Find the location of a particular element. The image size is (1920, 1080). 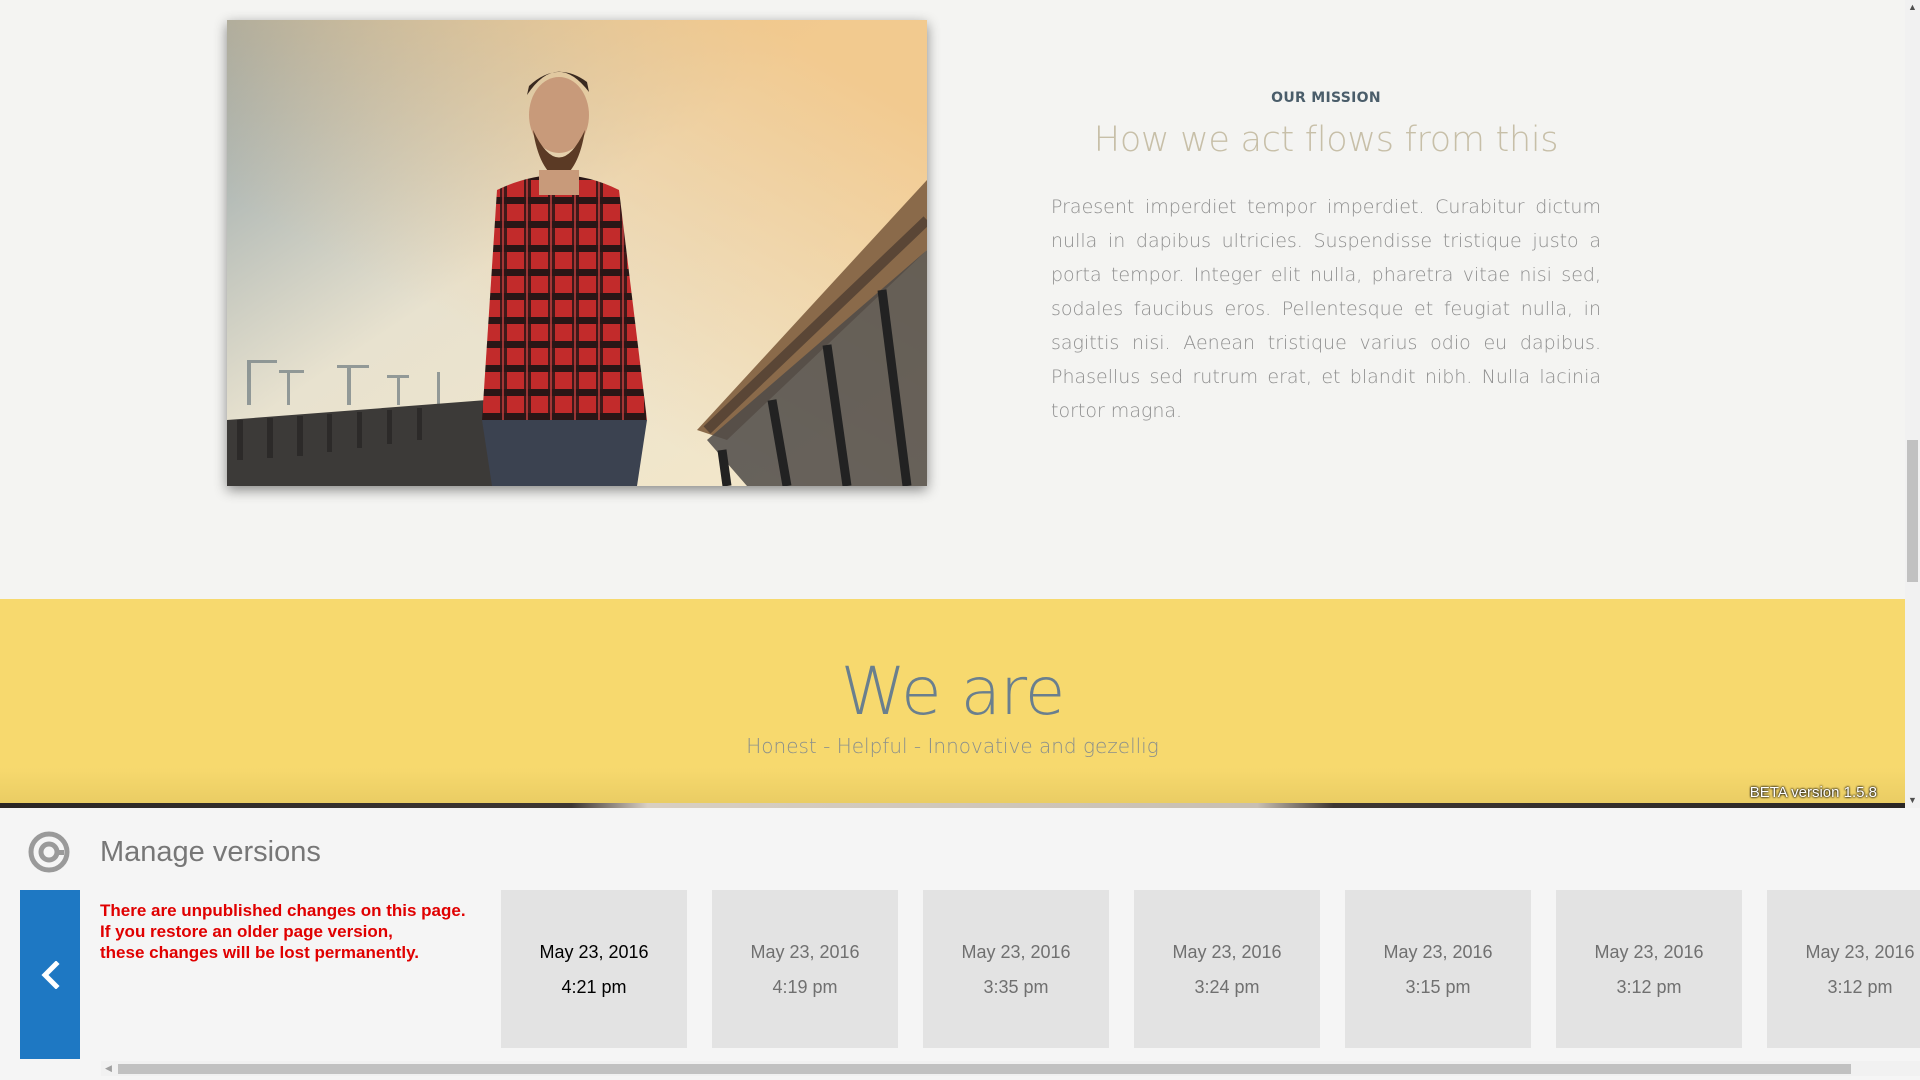

page-scrollbar: ▲ ▼ is located at coordinates (1912, 404).